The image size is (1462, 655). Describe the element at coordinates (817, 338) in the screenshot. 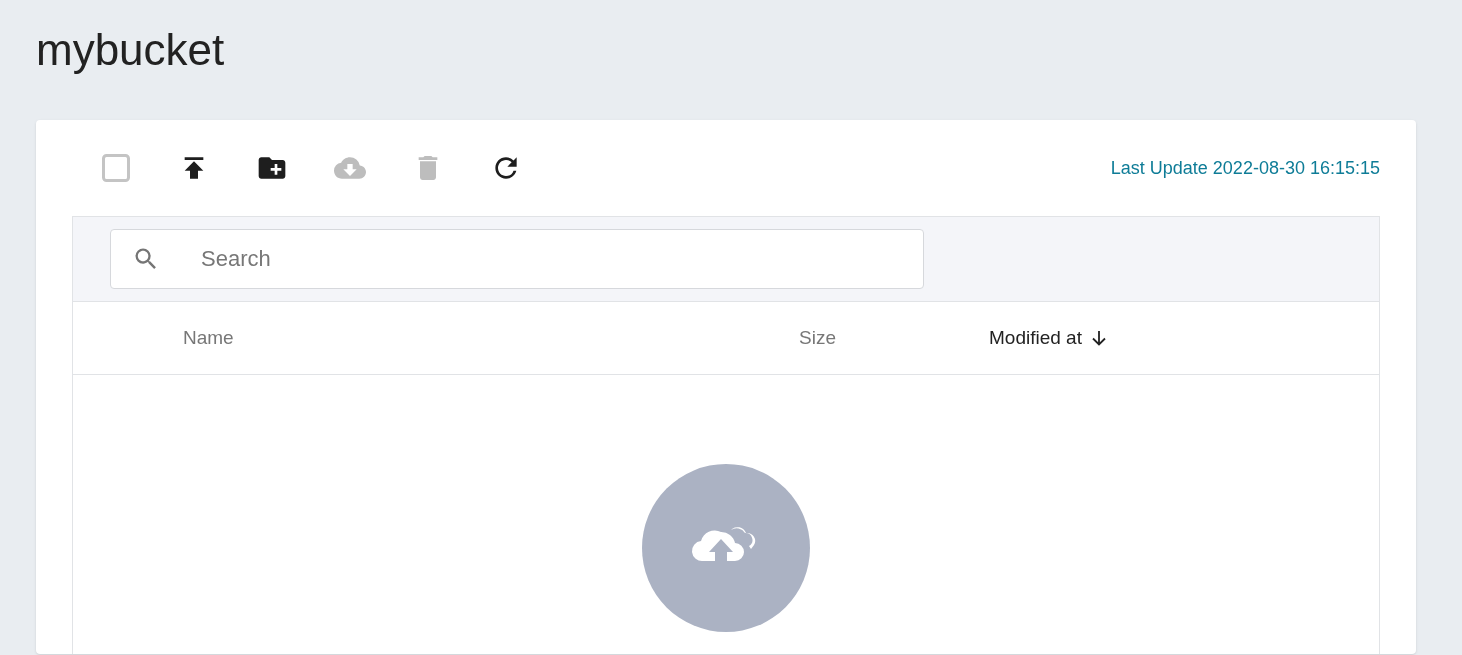

I see `column-header: Size` at that location.